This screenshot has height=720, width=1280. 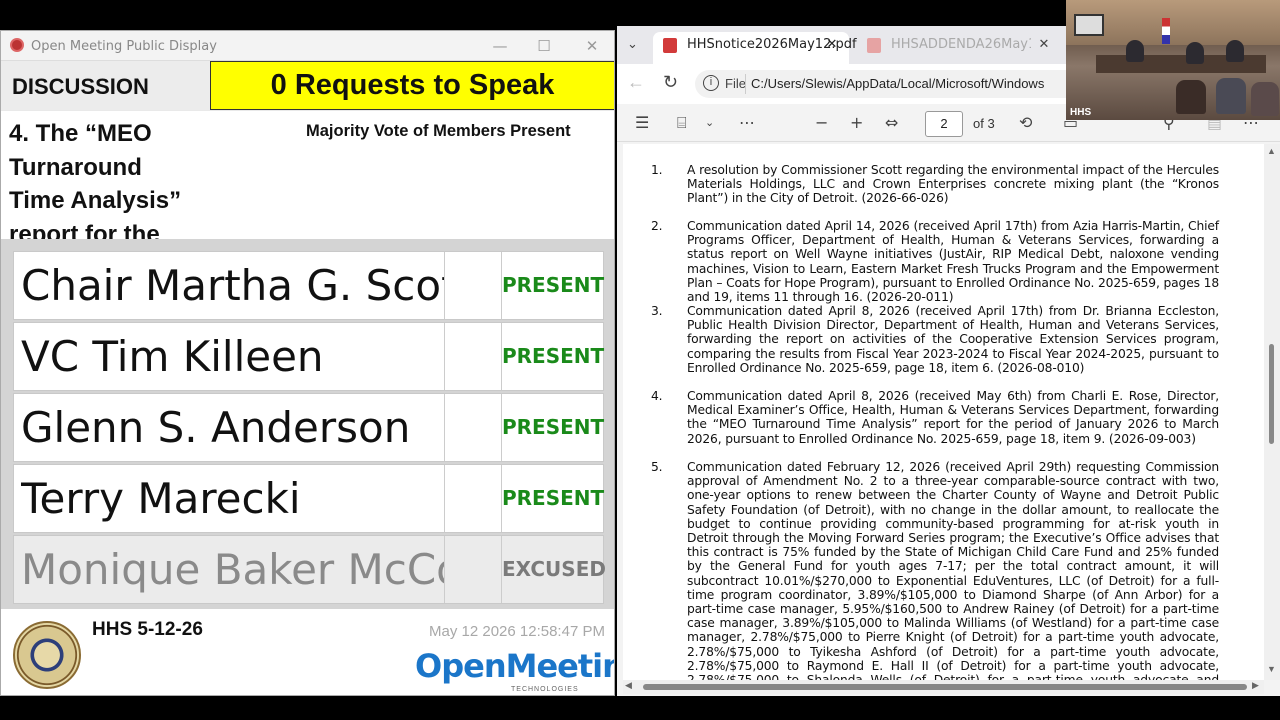 I want to click on maximize-button: ☐, so click(x=544, y=46).